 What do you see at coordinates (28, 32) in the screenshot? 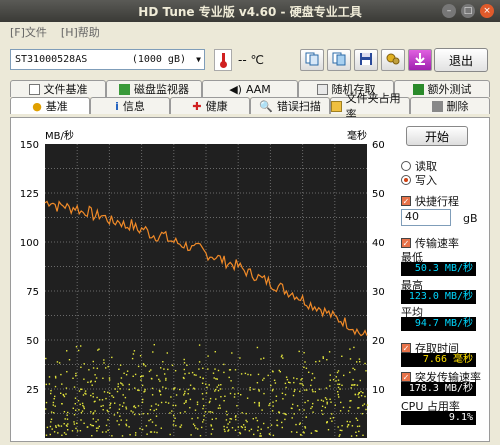
I see `menu-file: [F]文件` at bounding box center [28, 32].